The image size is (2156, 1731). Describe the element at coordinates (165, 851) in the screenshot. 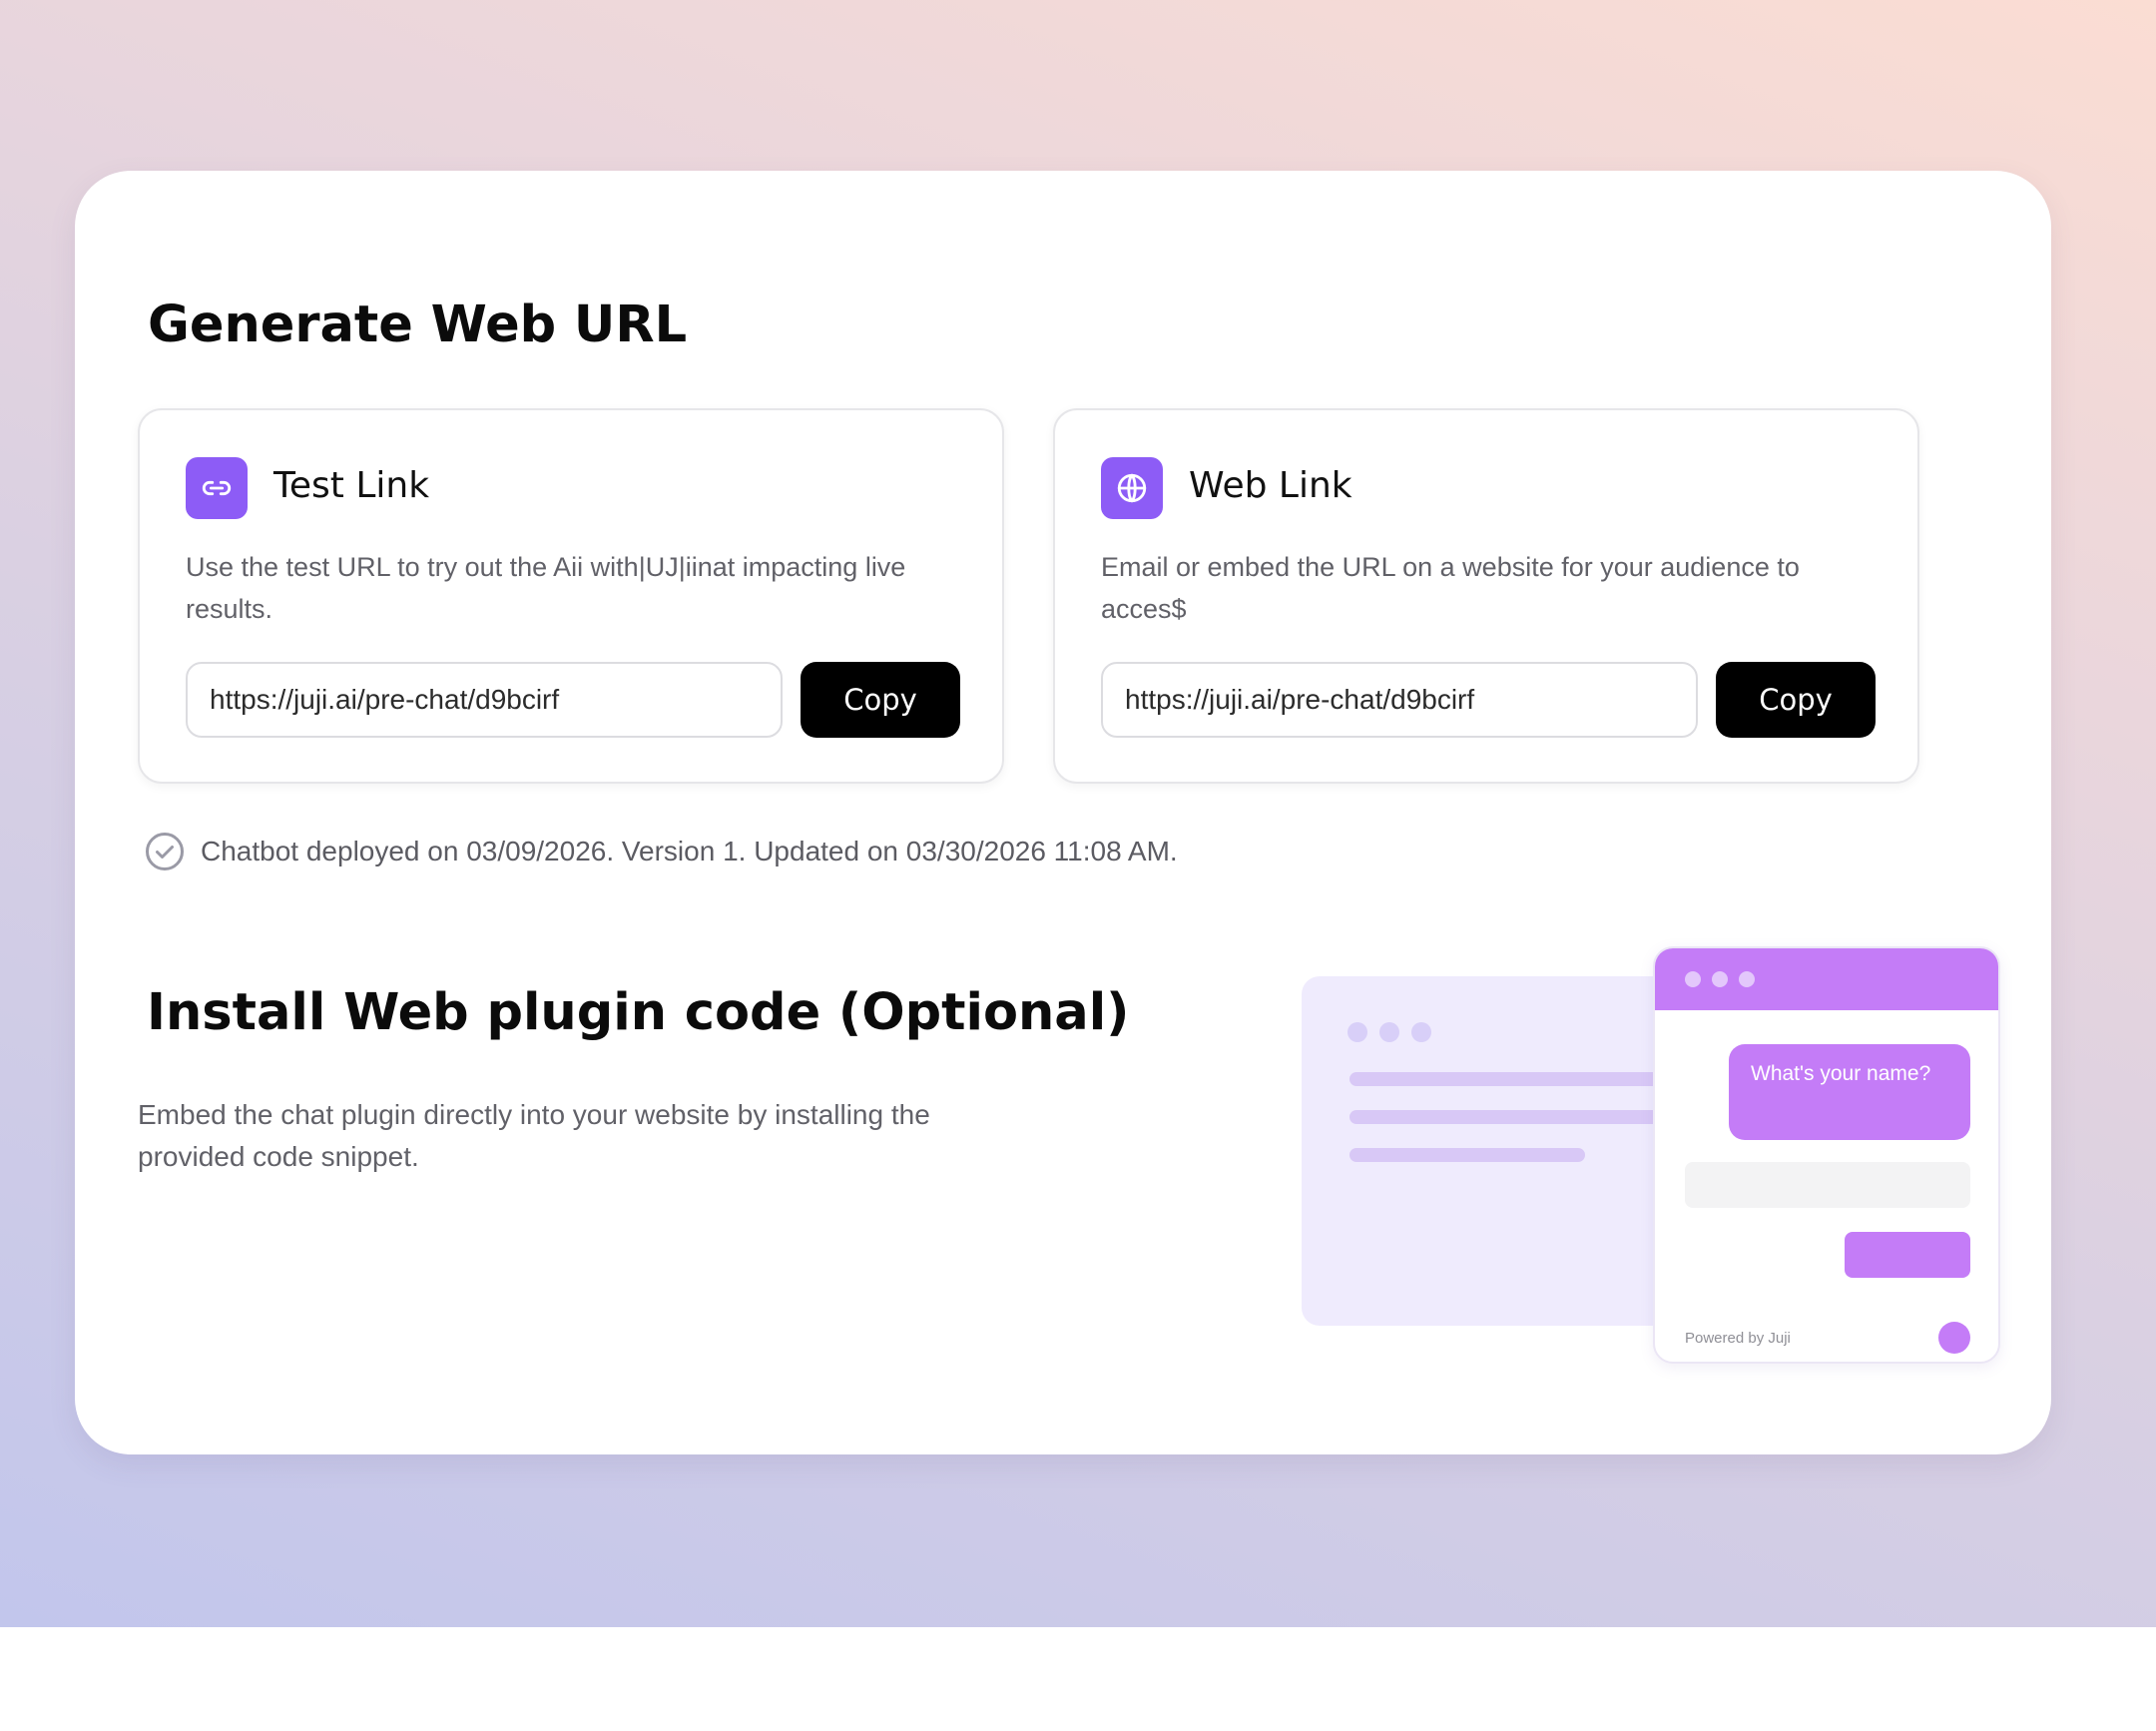

I see `check-circle-icon` at that location.